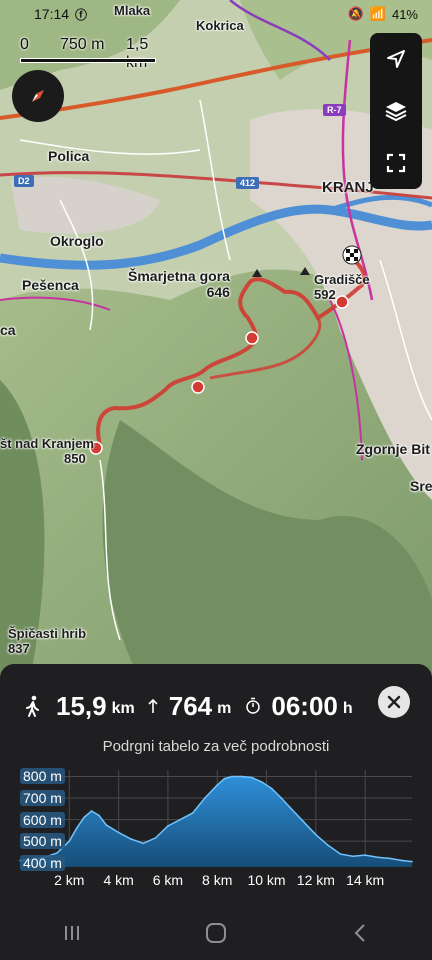  Describe the element at coordinates (137, 53) in the screenshot. I see `scale-end: 1,5 km` at that location.